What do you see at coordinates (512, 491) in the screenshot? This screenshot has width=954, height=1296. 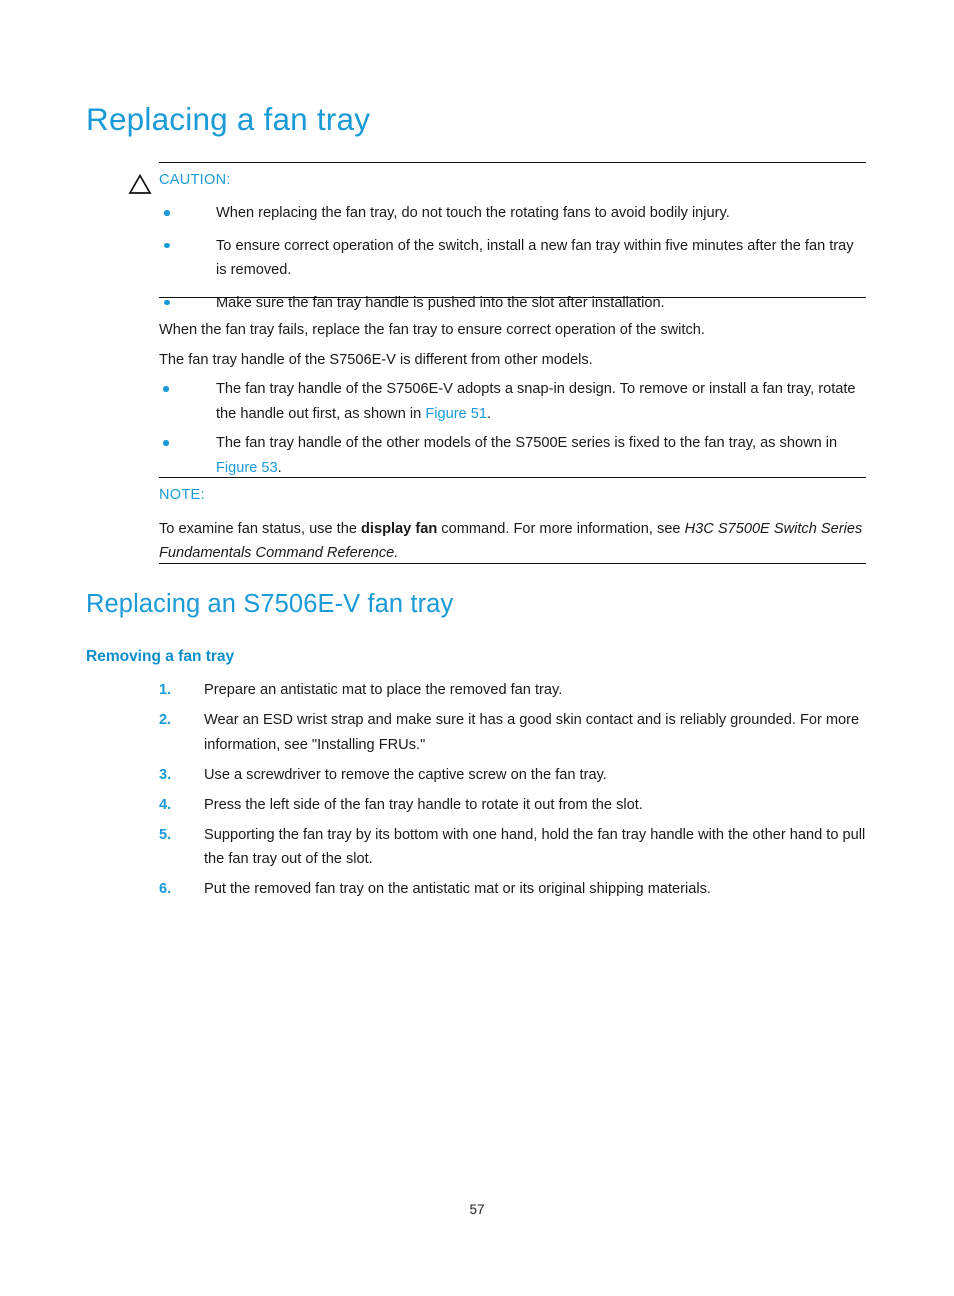 I see `note-block: NOTE:` at bounding box center [512, 491].